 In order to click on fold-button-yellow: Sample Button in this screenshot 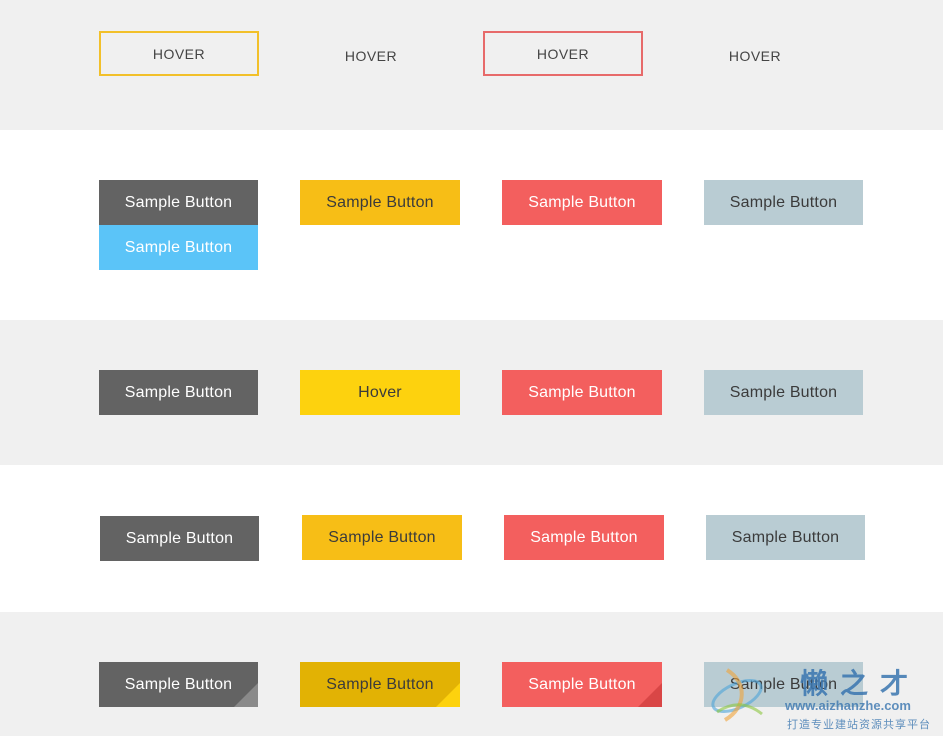, I will do `click(380, 684)`.